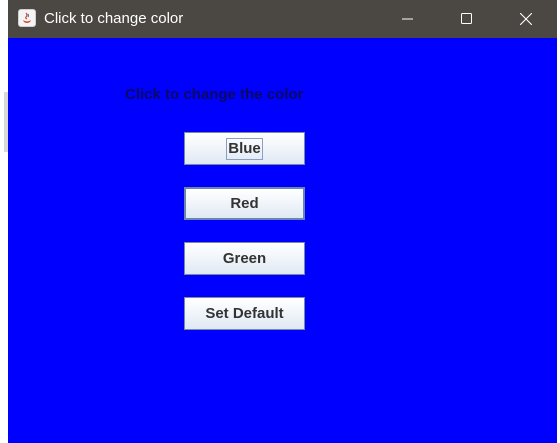  I want to click on minimize-button, so click(408, 19).